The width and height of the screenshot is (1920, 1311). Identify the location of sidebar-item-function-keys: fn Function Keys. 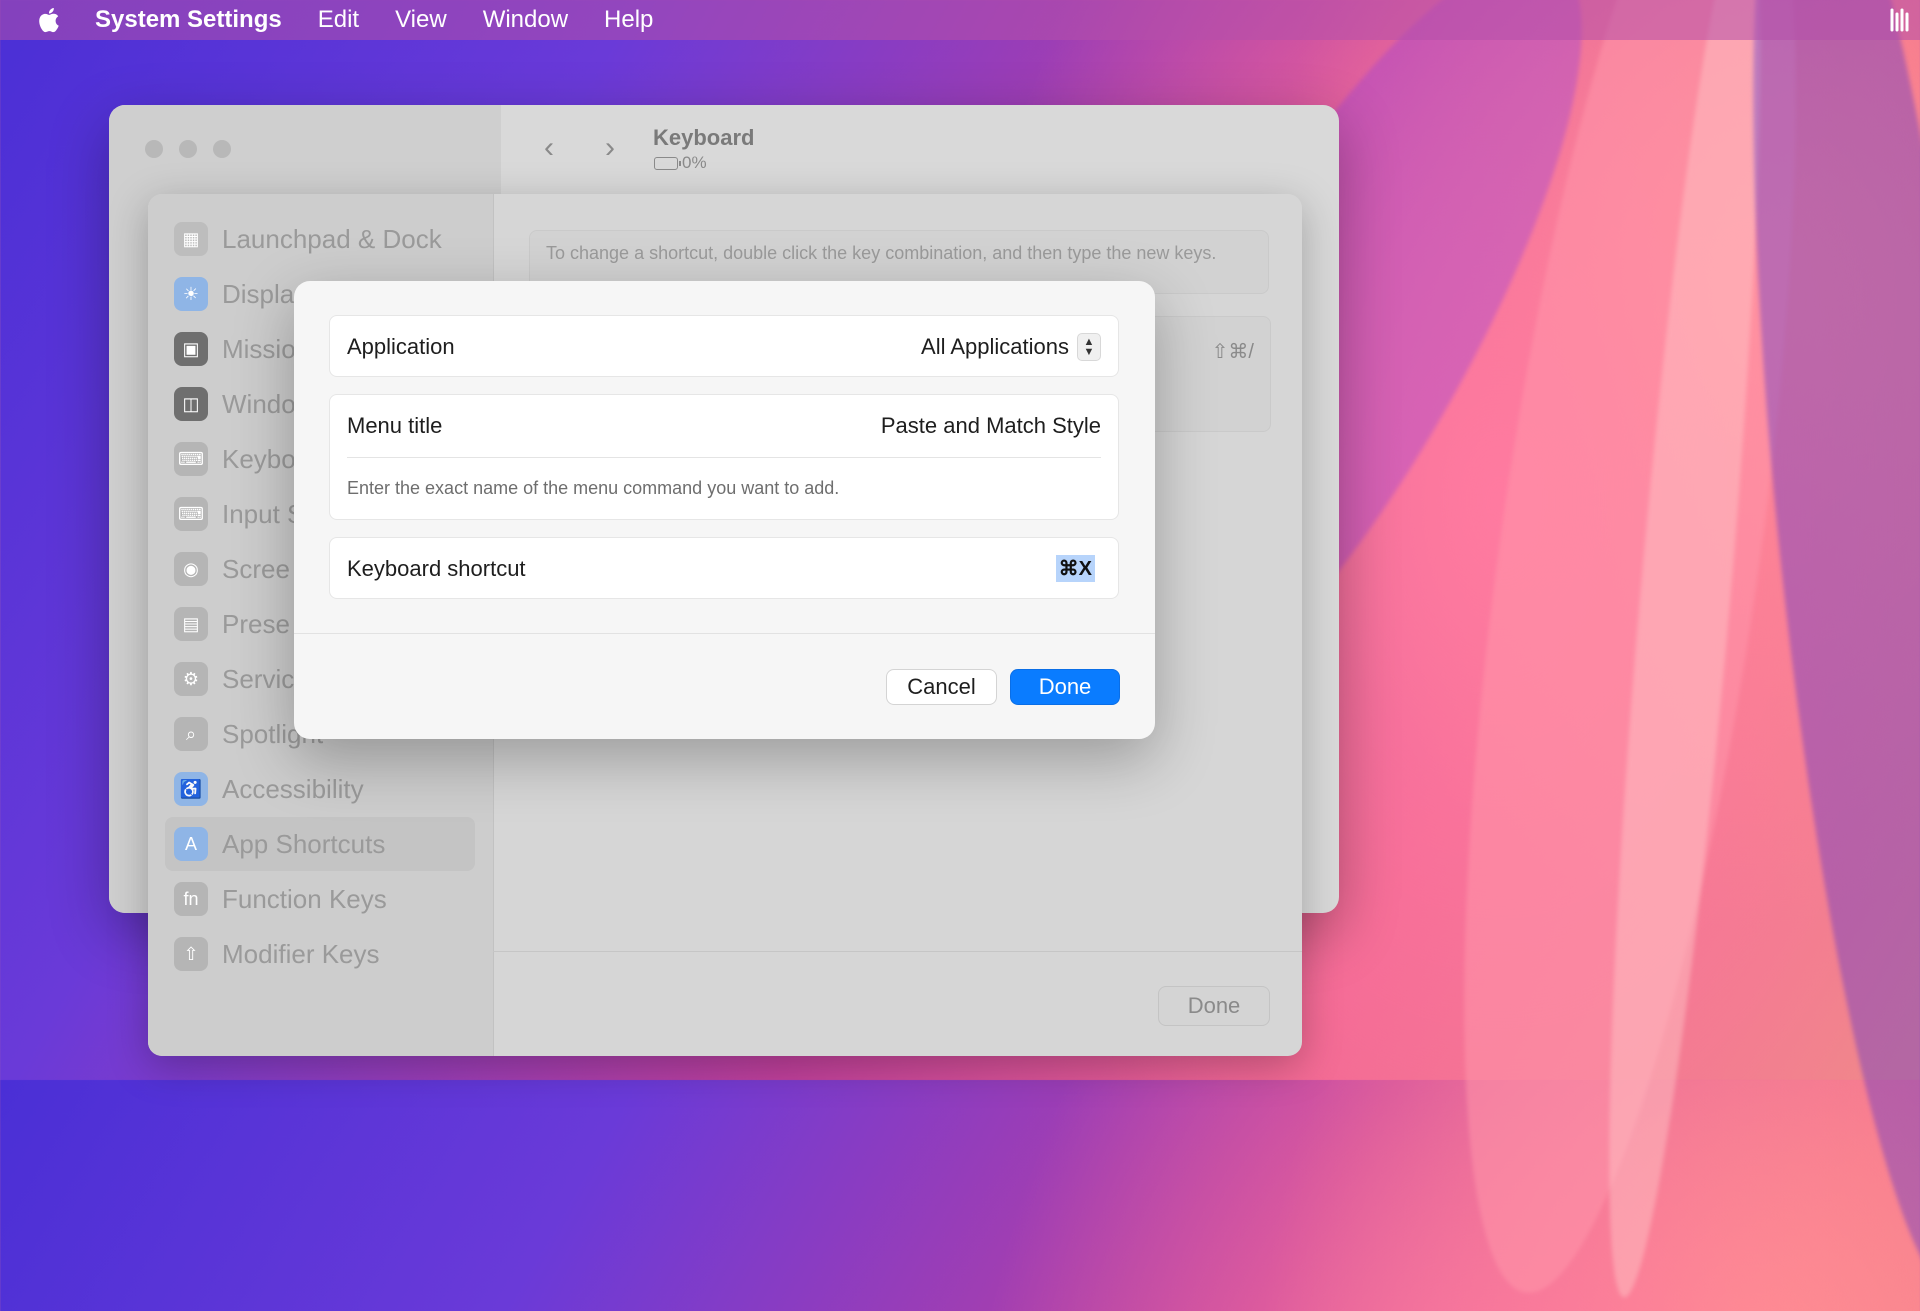
(320, 899).